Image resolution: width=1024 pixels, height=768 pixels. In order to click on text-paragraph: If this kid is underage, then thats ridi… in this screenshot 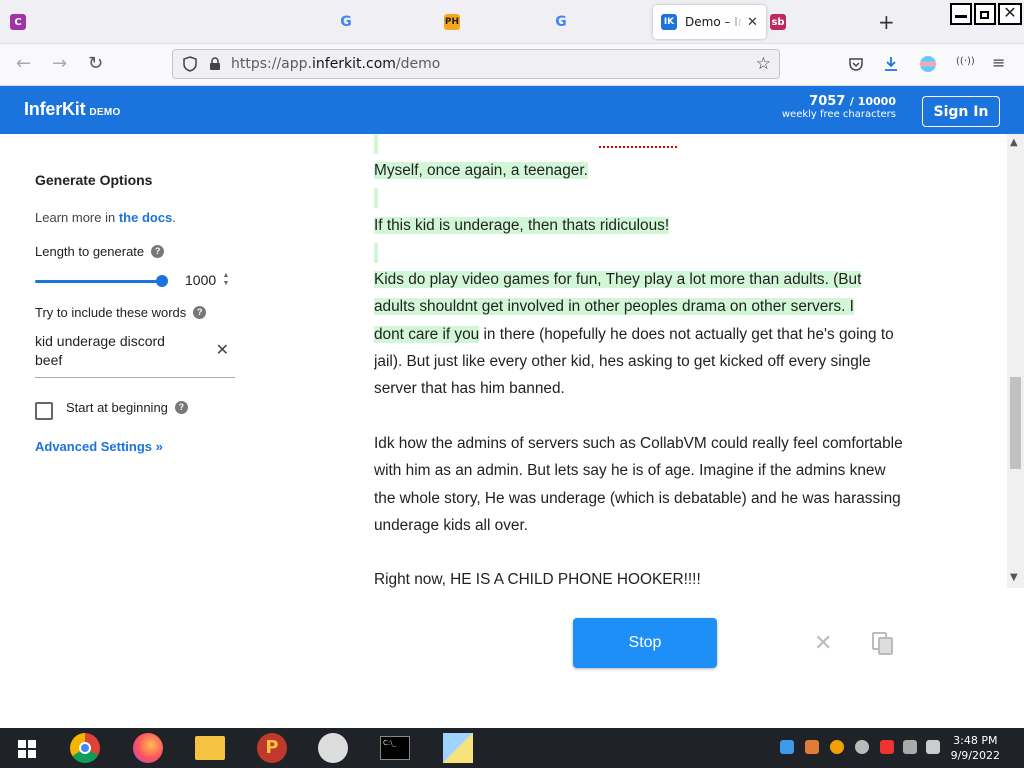, I will do `click(522, 225)`.